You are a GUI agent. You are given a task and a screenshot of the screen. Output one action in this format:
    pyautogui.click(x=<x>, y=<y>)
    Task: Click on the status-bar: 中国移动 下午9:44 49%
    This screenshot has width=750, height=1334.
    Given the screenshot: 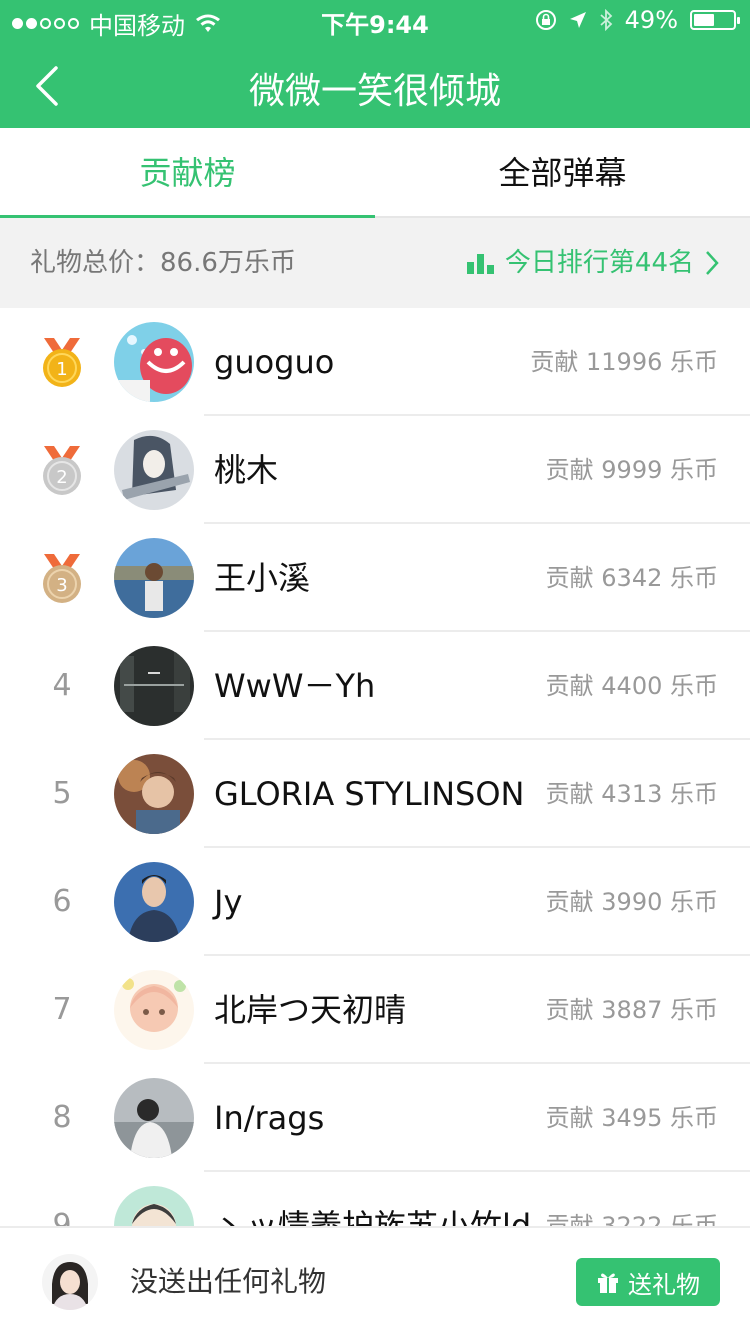 What is the action you would take?
    pyautogui.click(x=375, y=20)
    